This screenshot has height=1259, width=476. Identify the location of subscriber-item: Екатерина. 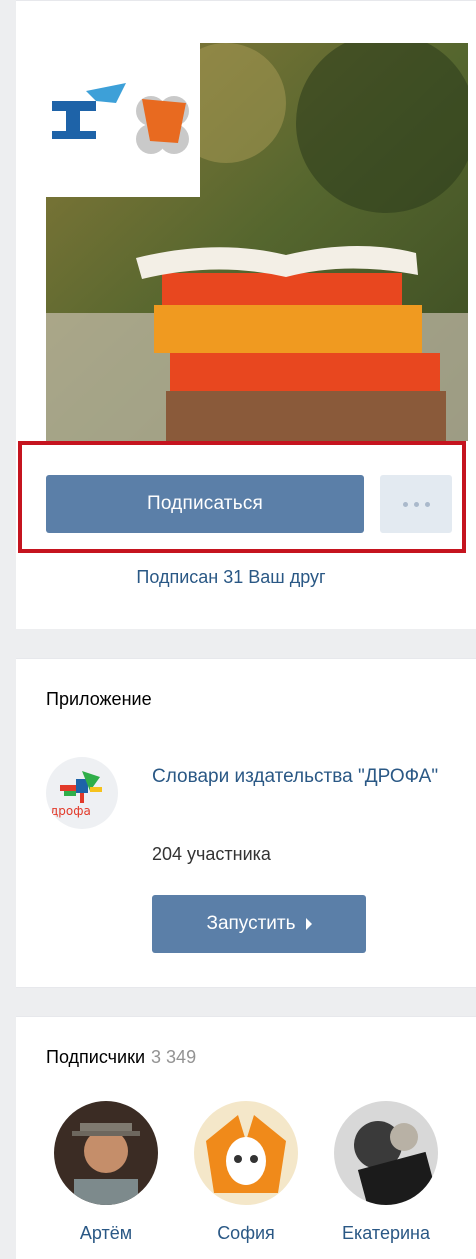
(386, 1172).